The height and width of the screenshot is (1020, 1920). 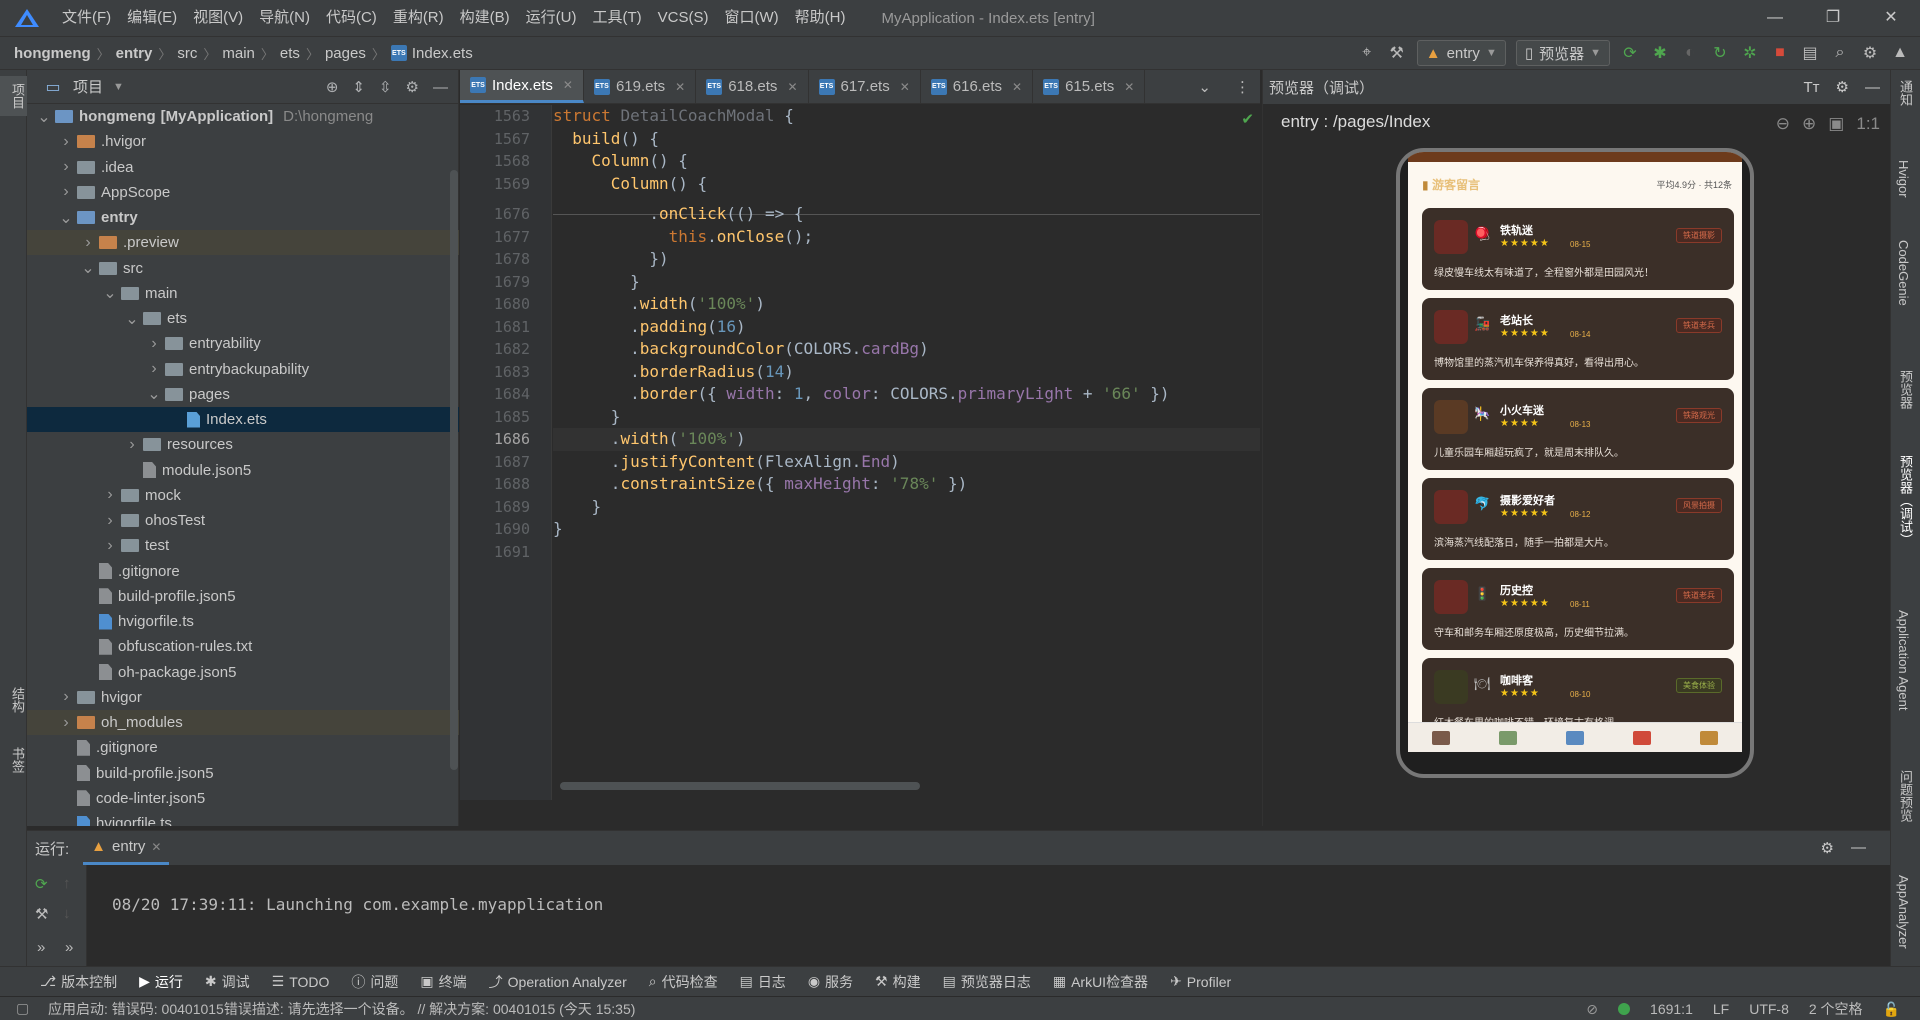 What do you see at coordinates (640, 86) in the screenshot?
I see `editor-tab: ETS 619.ets ✕` at bounding box center [640, 86].